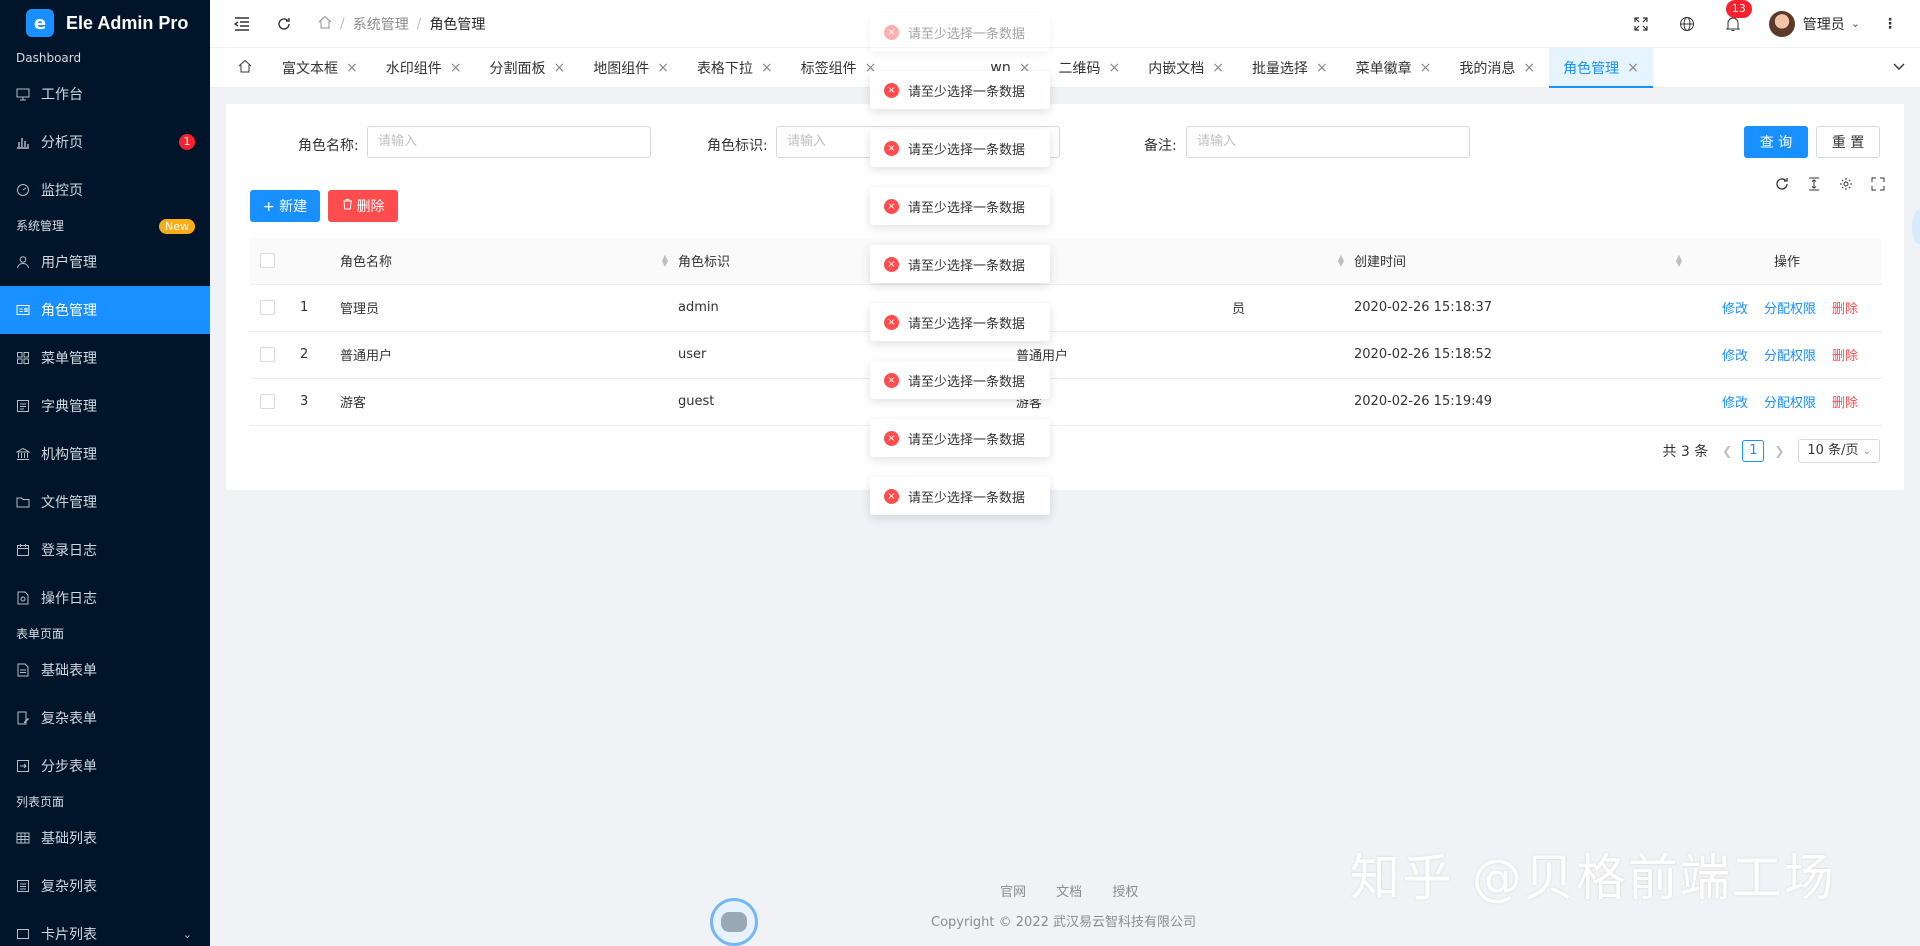 The width and height of the screenshot is (1920, 946). I want to click on chevron-left-icon: ❮, so click(1727, 451).